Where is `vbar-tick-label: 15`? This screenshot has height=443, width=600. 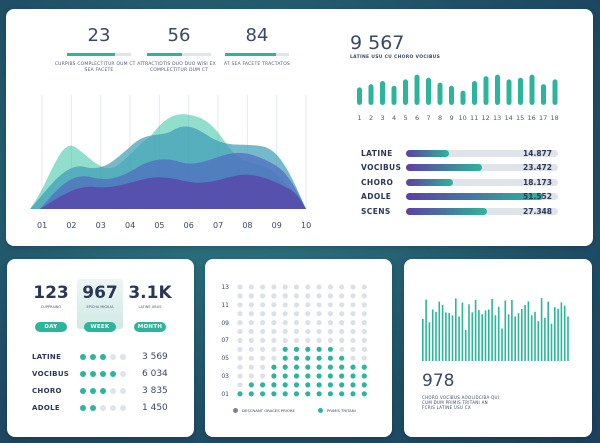
vbar-tick-label: 15 is located at coordinates (520, 118).